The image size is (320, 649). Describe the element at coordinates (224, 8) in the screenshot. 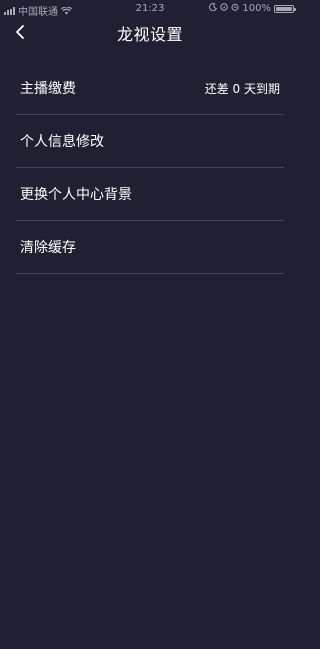

I see `location-icon` at that location.